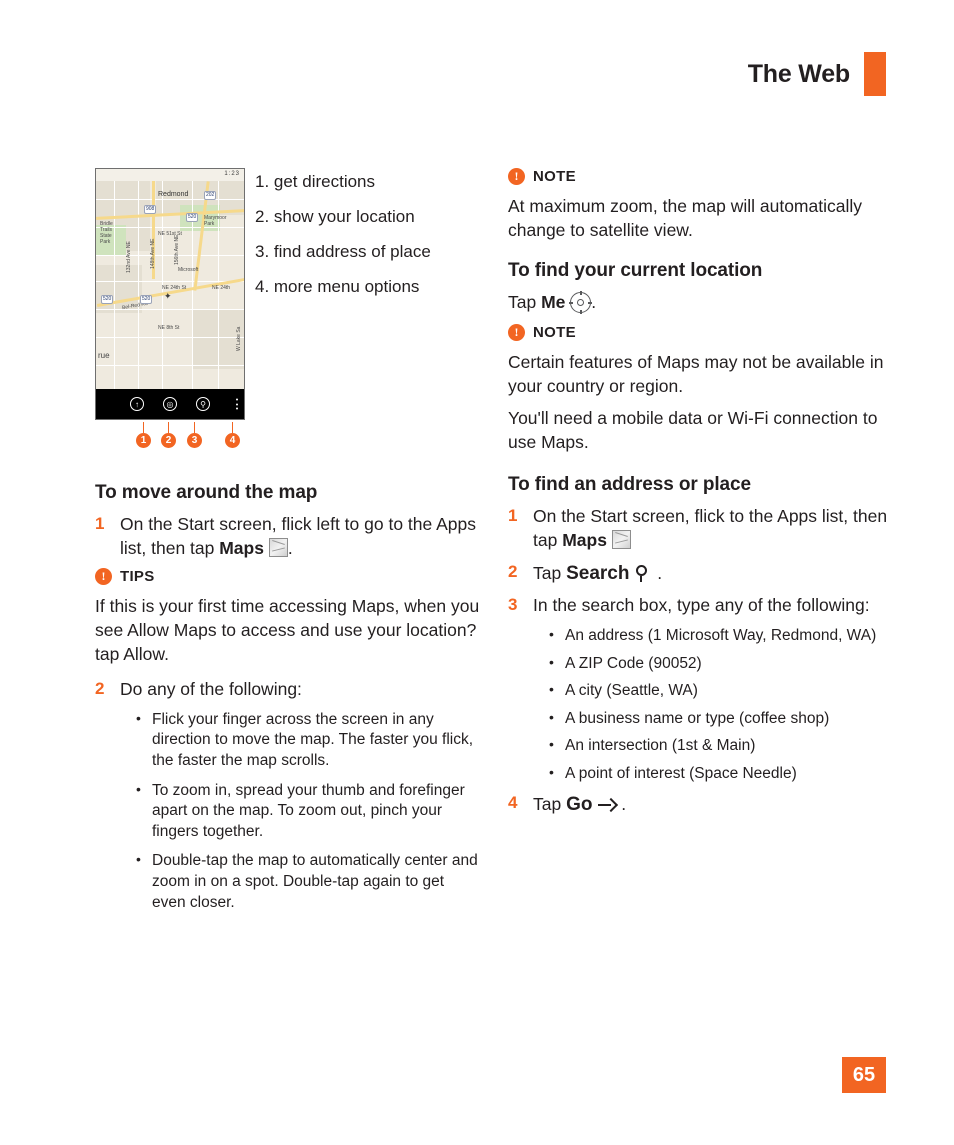 Image resolution: width=954 pixels, height=1145 pixels. What do you see at coordinates (239, 338) in the screenshot?
I see `map-label: W Lake Sa` at bounding box center [239, 338].